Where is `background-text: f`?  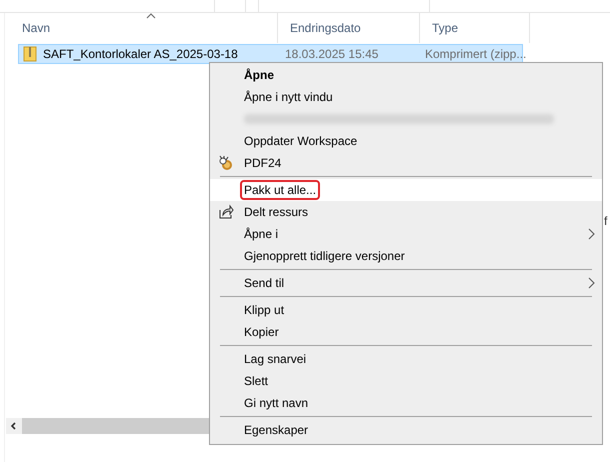
background-text: f is located at coordinates (606, 221).